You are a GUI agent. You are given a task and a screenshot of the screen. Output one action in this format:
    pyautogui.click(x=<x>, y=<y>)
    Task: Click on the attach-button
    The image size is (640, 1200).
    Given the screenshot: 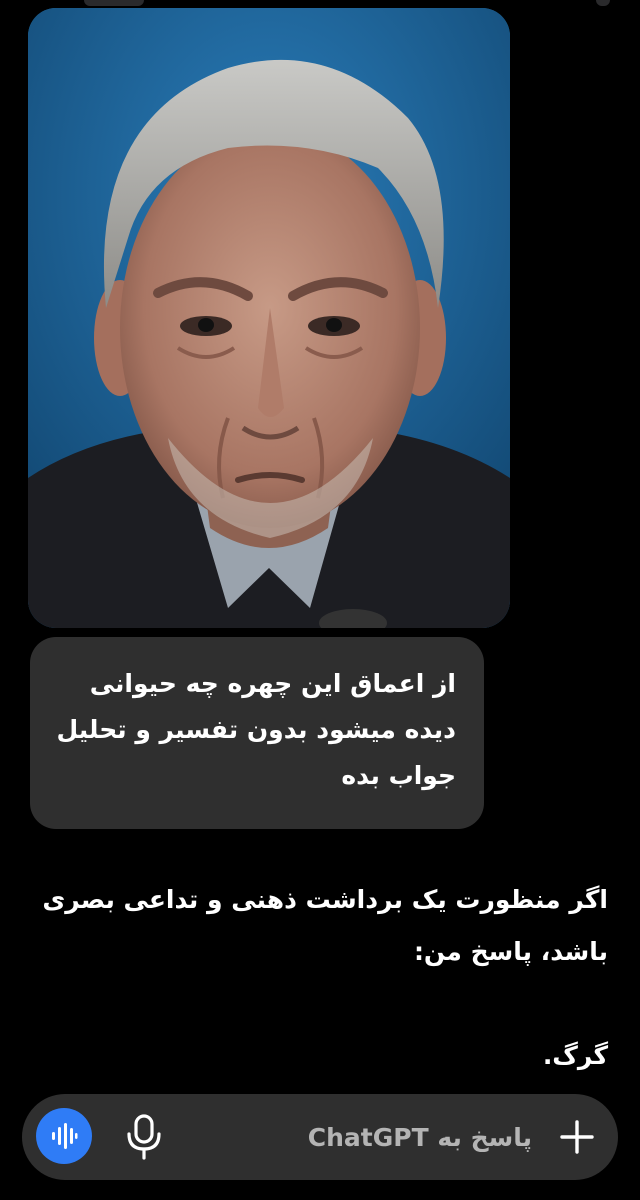 What is the action you would take?
    pyautogui.click(x=577, y=1137)
    